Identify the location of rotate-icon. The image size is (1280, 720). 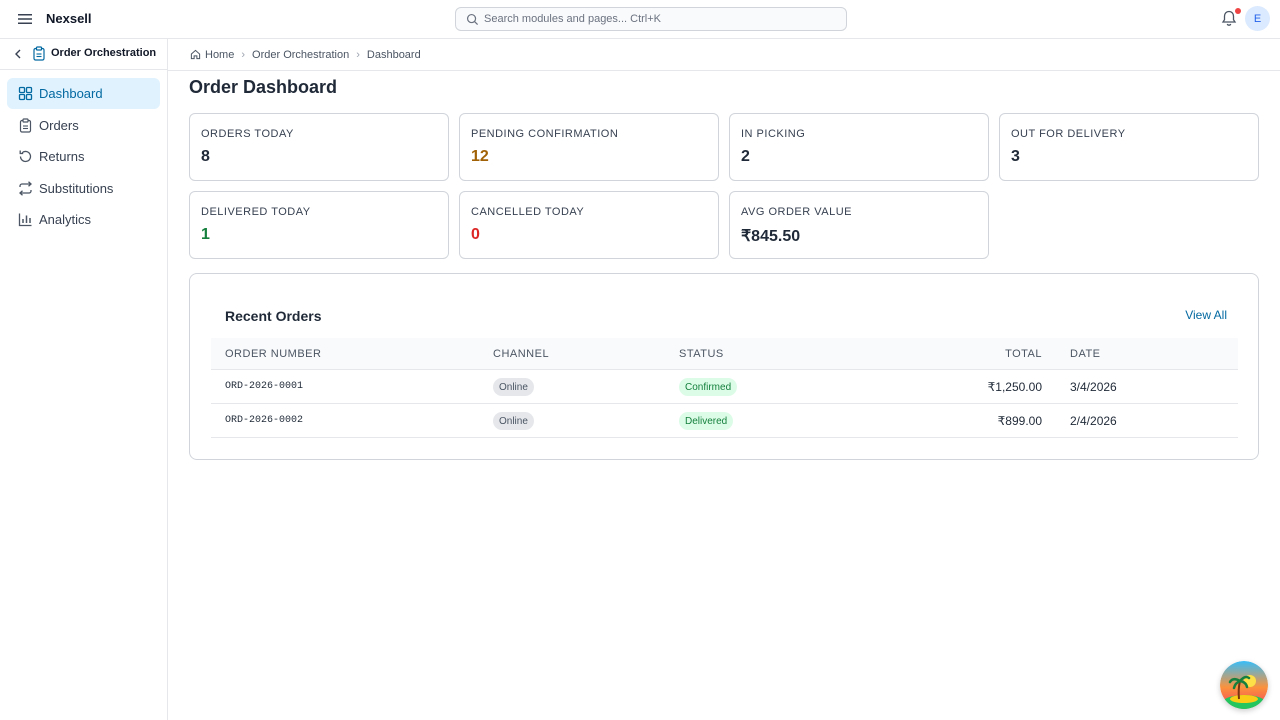
(25, 156).